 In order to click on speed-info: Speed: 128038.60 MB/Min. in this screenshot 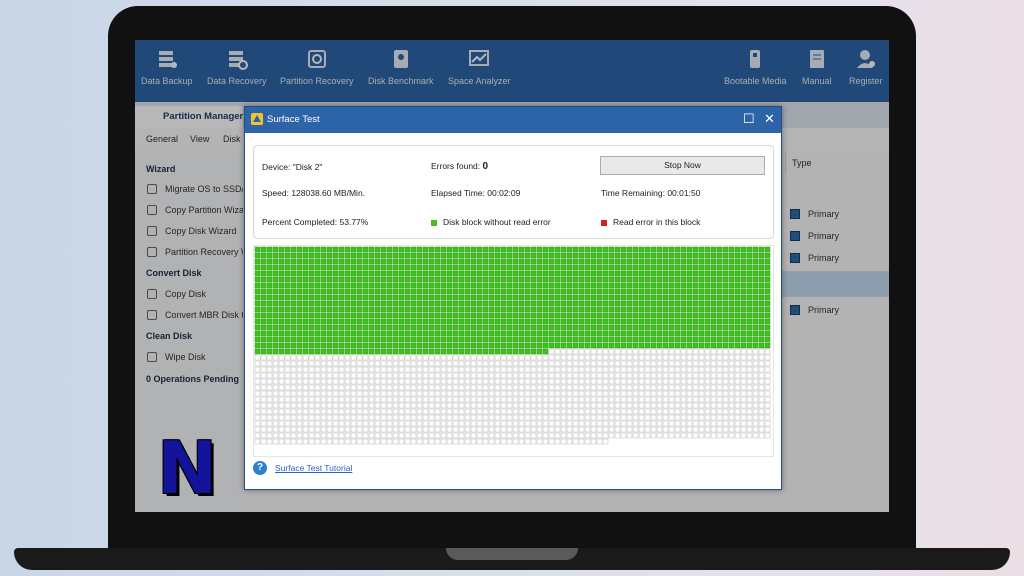, I will do `click(313, 193)`.